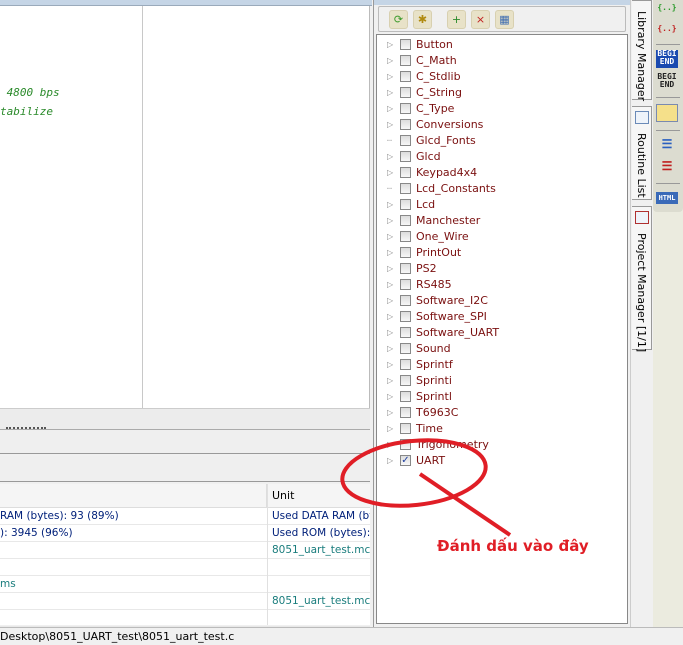  Describe the element at coordinates (465, 504) in the screenshot. I see `annotation-arrow` at that location.